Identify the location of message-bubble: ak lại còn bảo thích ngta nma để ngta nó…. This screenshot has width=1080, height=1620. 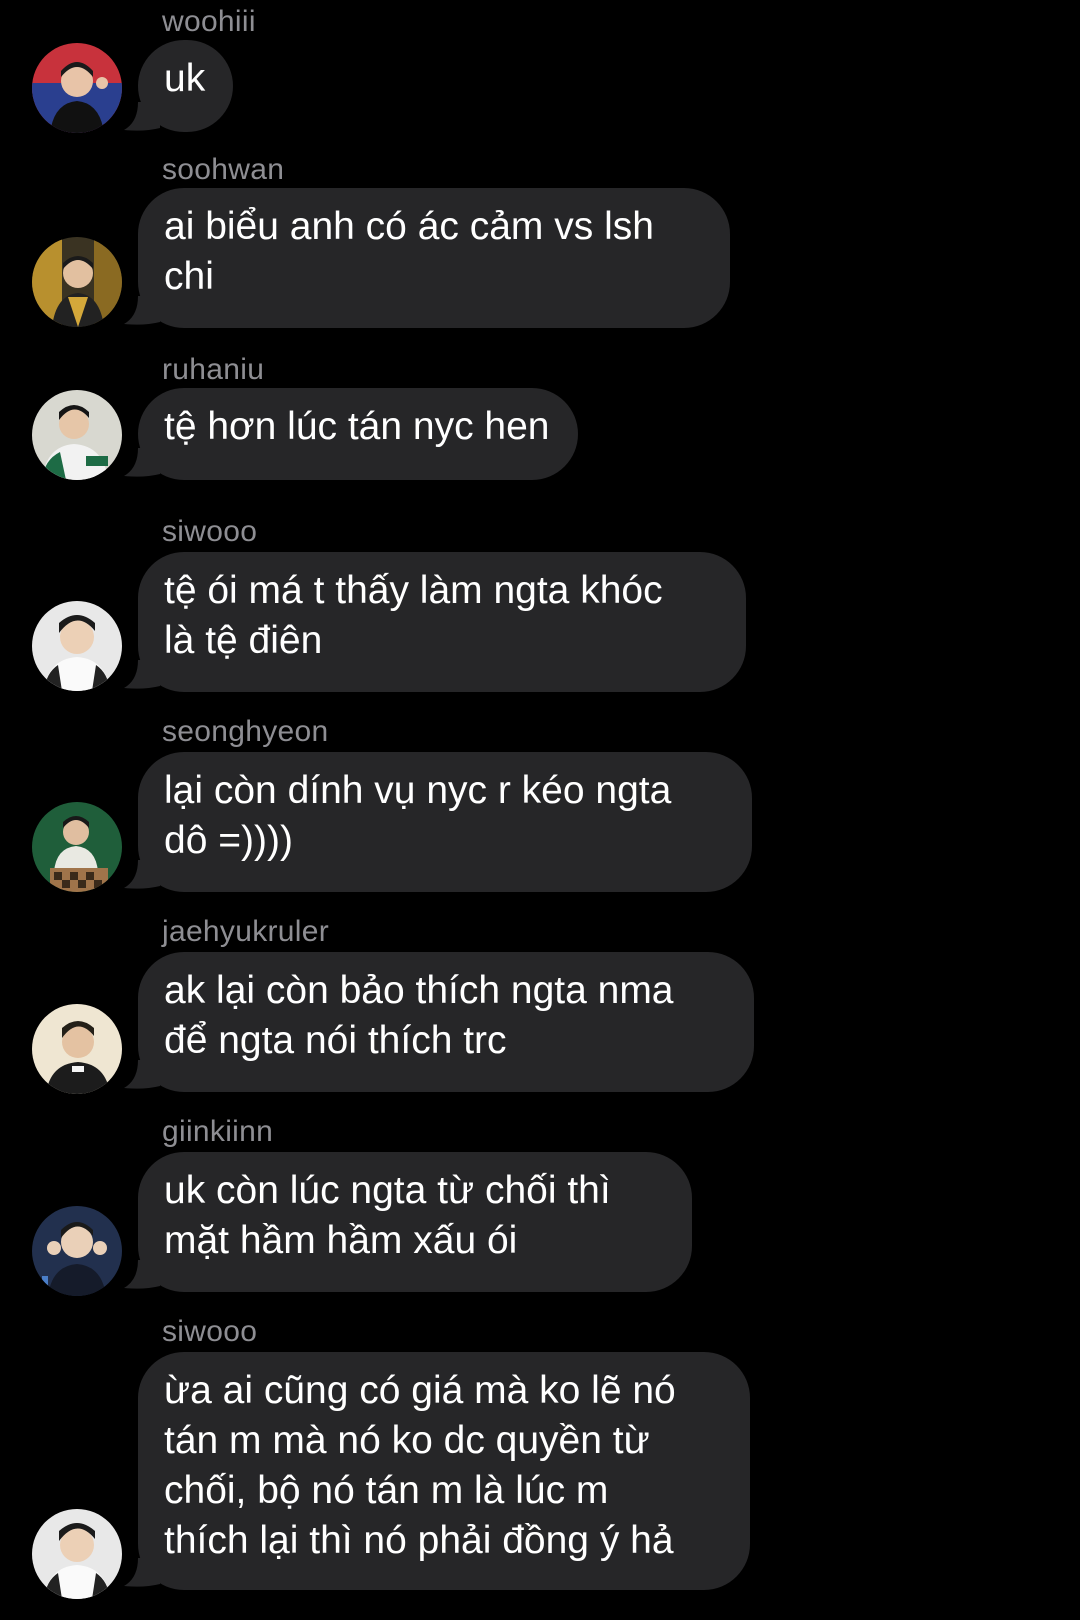
(446, 1022).